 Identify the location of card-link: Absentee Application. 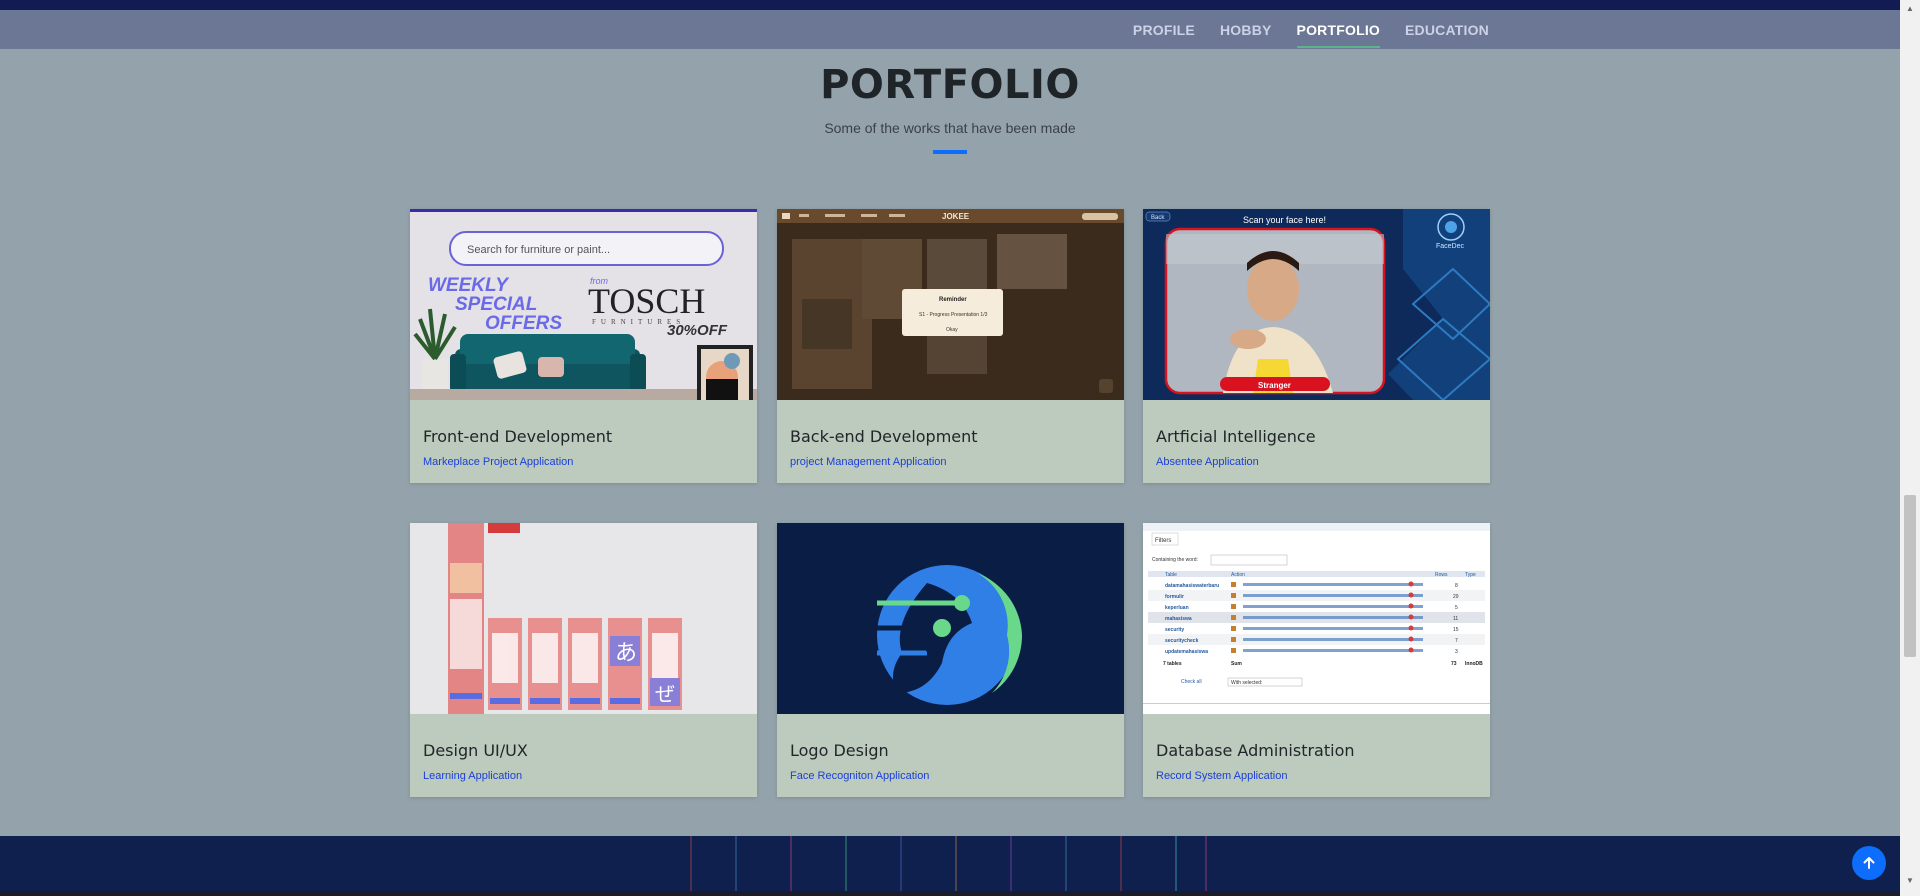
(1207, 462).